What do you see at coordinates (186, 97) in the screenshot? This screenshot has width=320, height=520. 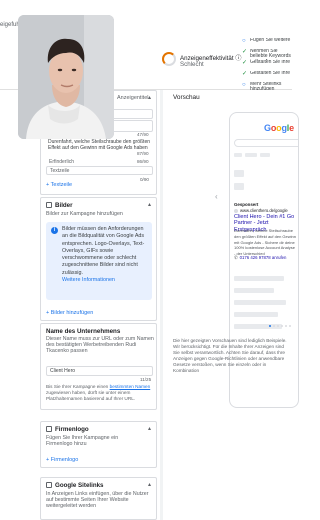 I see `preview-title: Vorschau` at bounding box center [186, 97].